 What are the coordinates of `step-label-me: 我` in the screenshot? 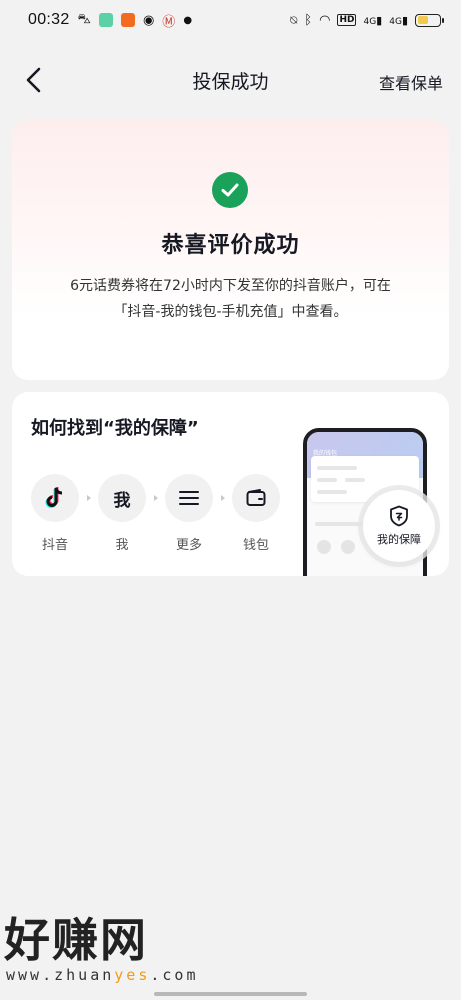 It's located at (122, 545).